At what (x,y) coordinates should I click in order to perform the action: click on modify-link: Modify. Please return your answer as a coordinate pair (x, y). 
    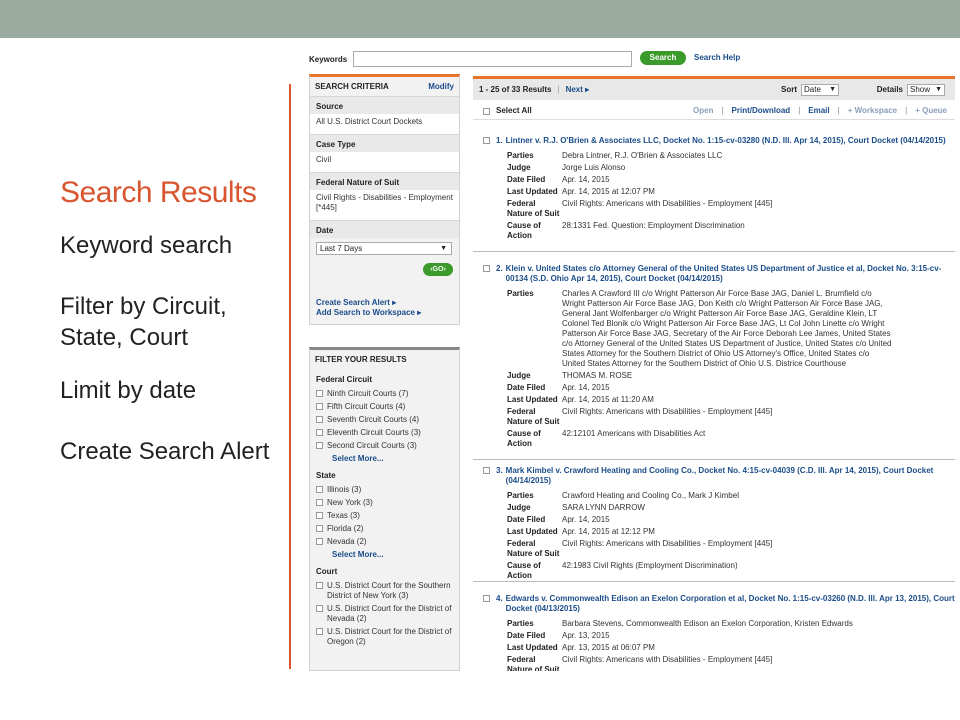
    Looking at the image, I should click on (441, 86).